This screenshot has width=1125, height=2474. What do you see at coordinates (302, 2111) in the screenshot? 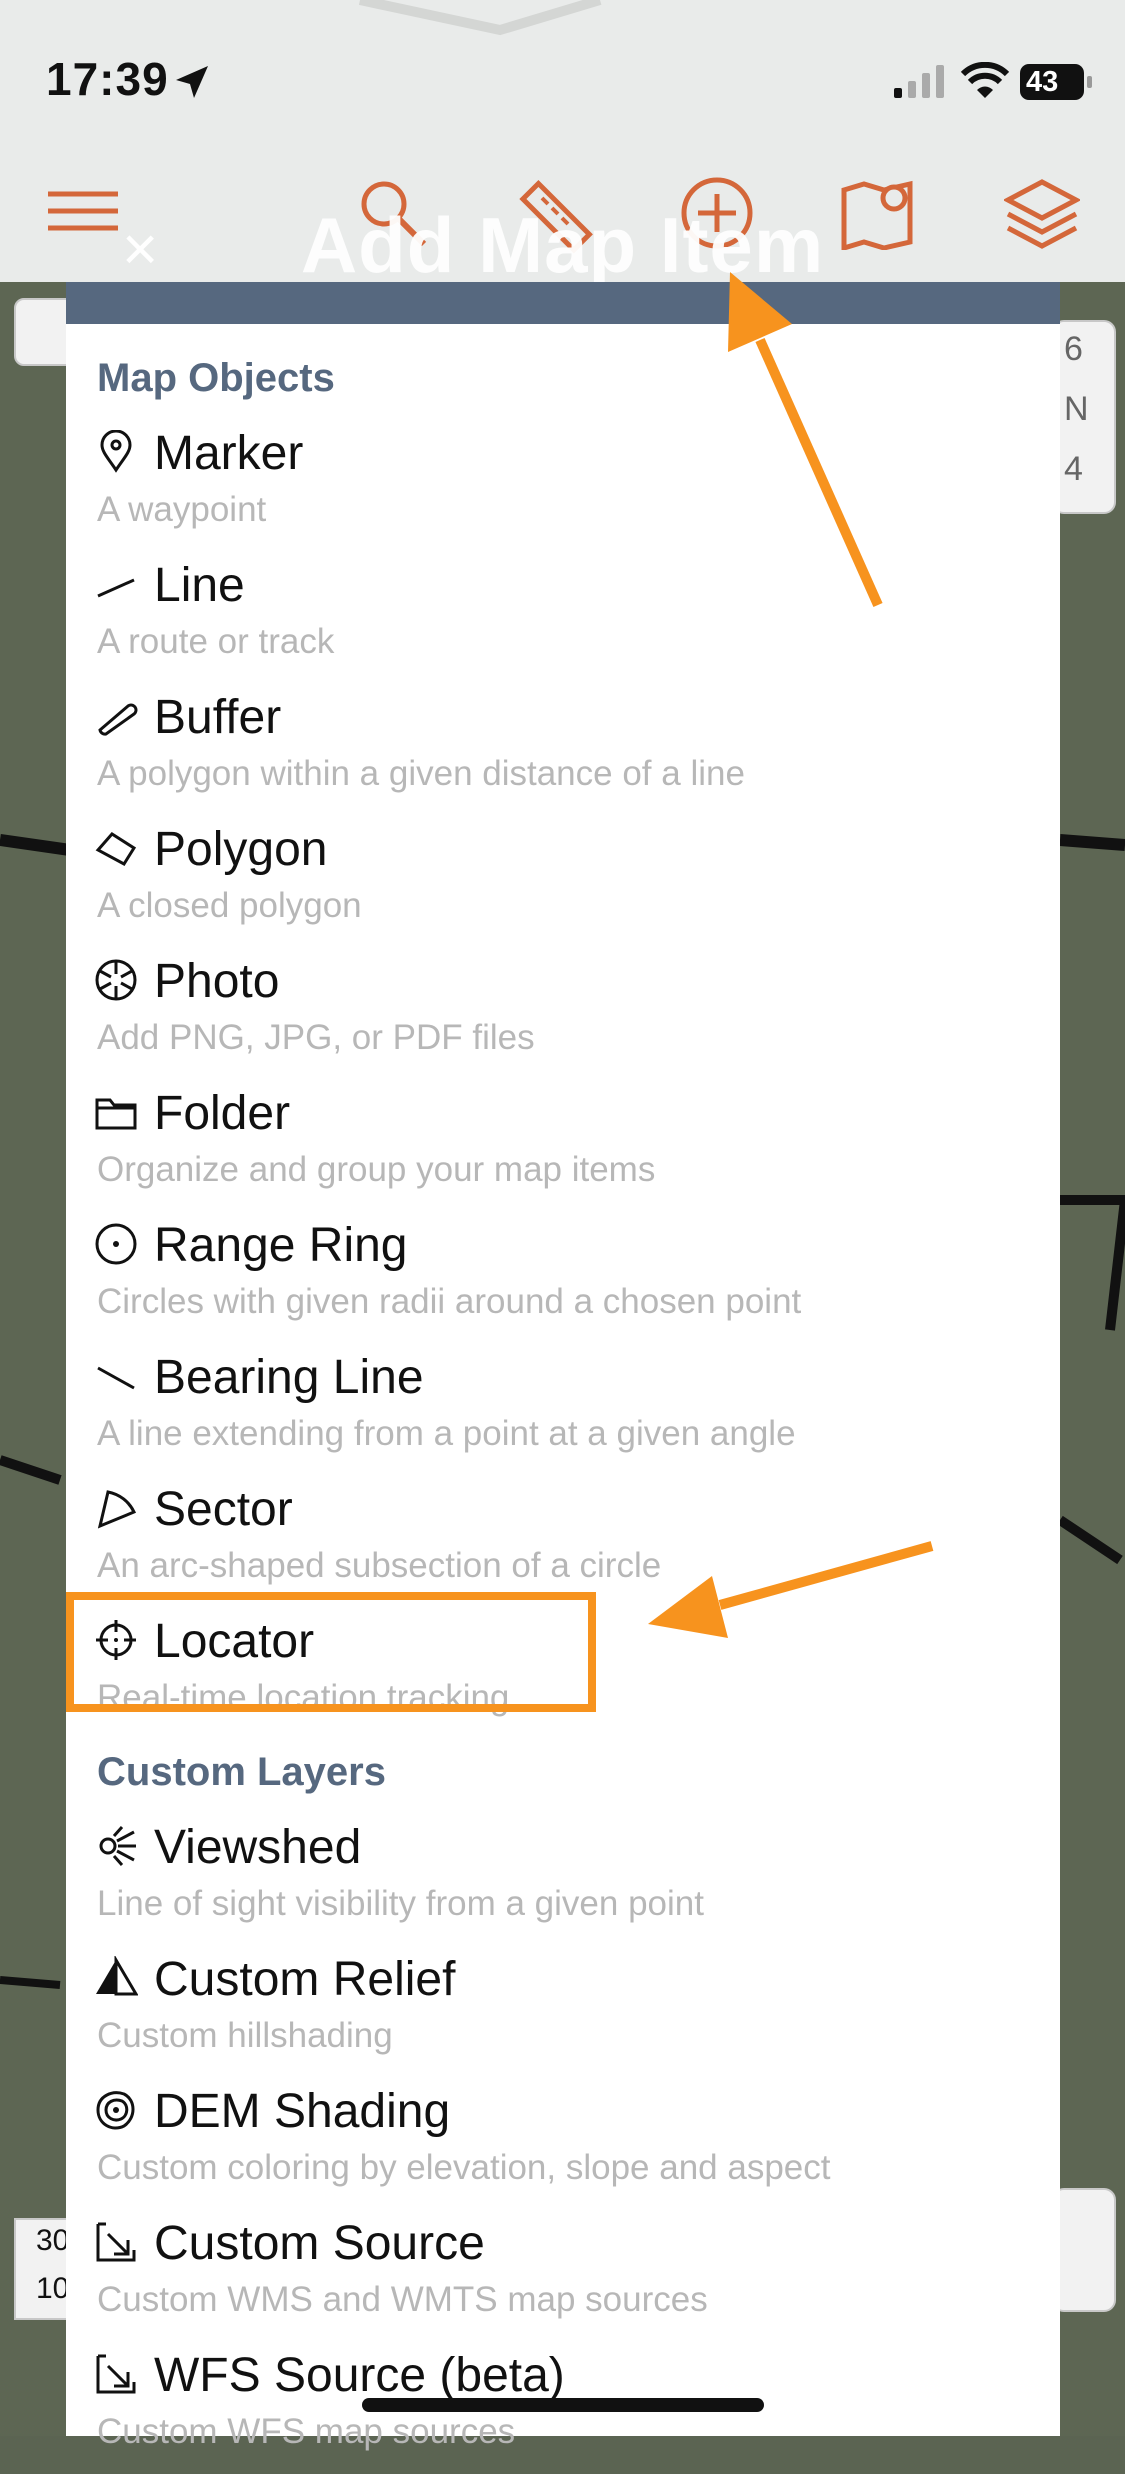
I see `menu-item-label: DEM Shading` at bounding box center [302, 2111].